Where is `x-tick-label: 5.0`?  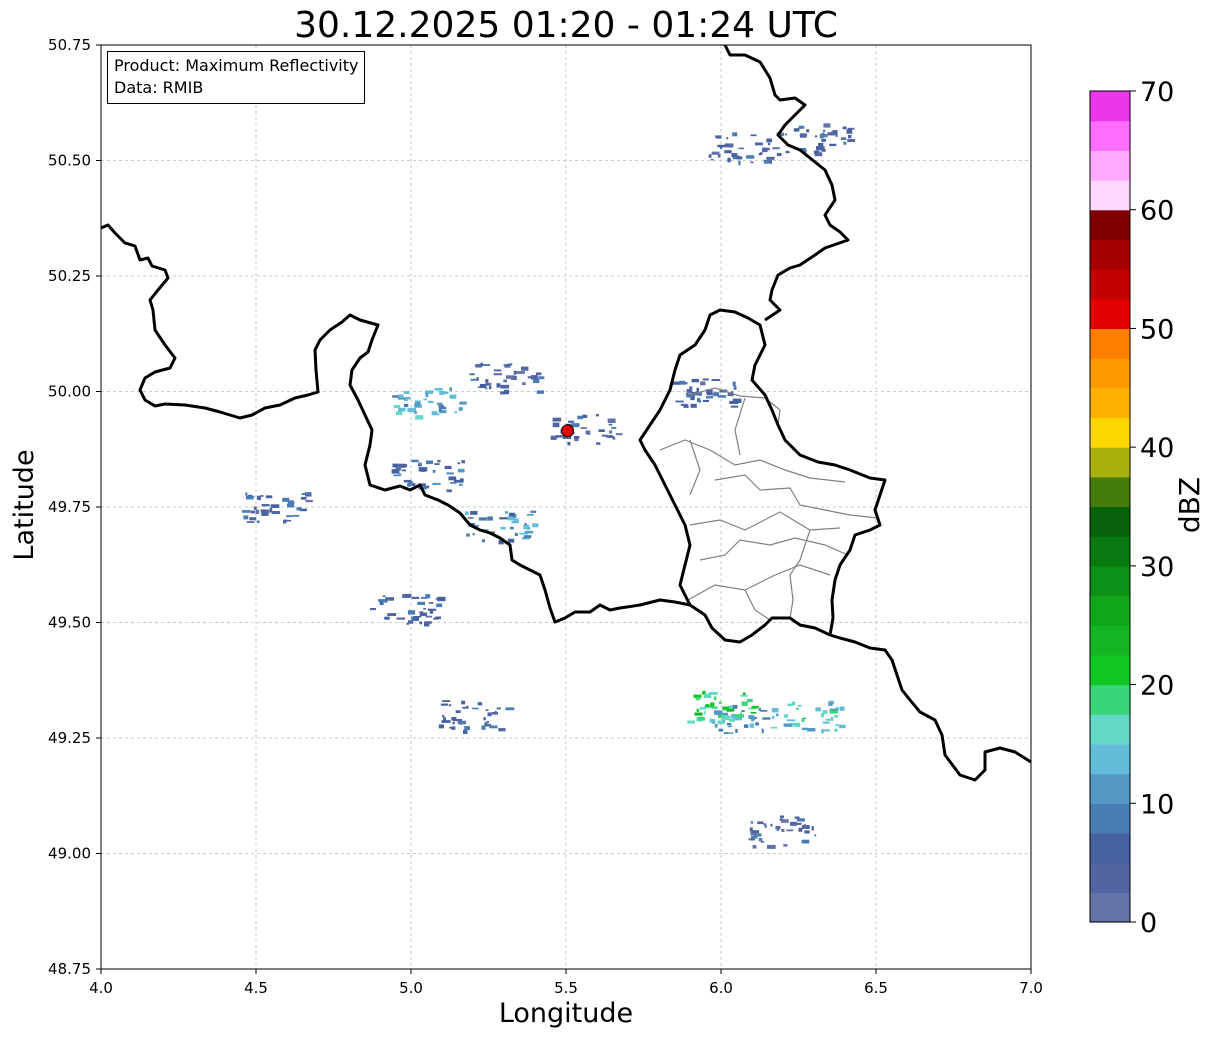 x-tick-label: 5.0 is located at coordinates (411, 988).